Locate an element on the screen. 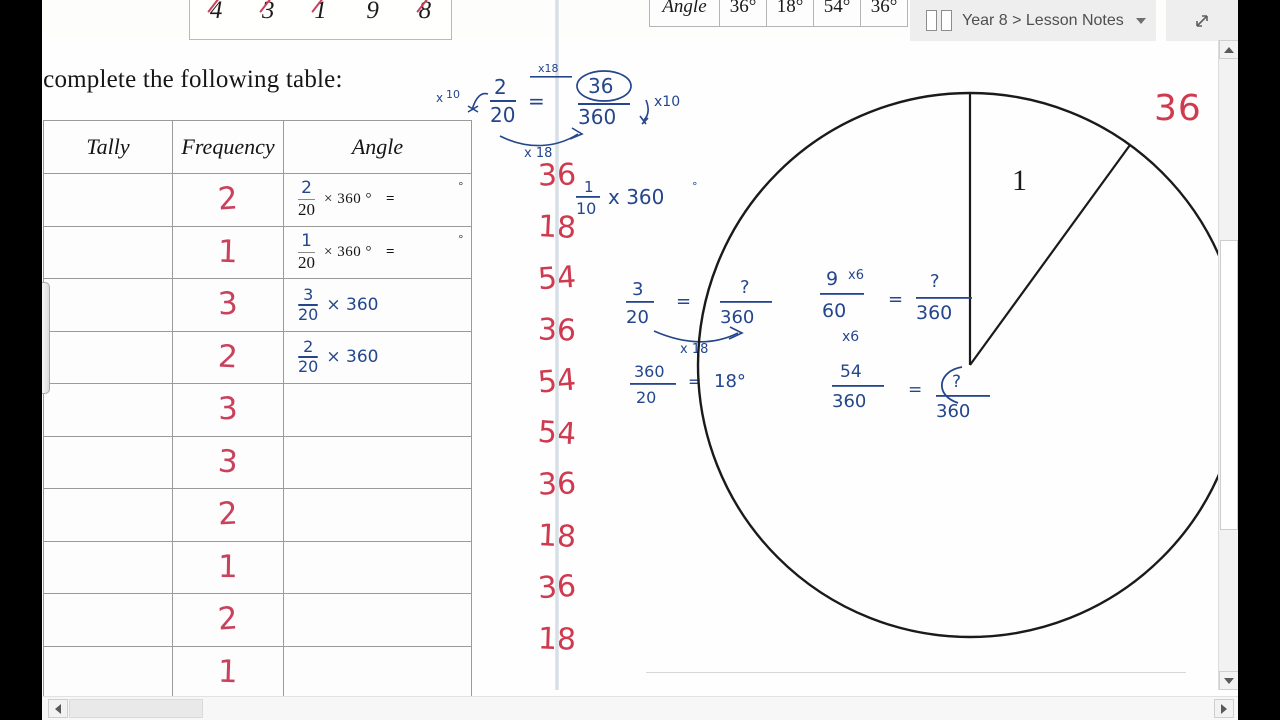 This screenshot has width=1280, height=720. red-360-annotation: 36 is located at coordinates (1178, 108).